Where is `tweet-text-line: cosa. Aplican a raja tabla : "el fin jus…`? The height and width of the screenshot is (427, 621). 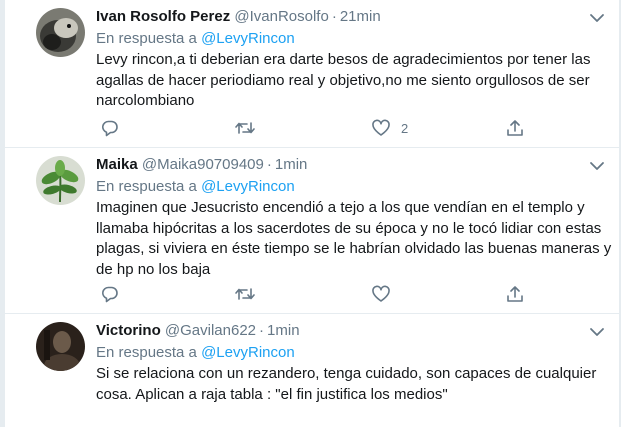
tweet-text-line: cosa. Aplican a raja tabla : "el fin jus… is located at coordinates (272, 394).